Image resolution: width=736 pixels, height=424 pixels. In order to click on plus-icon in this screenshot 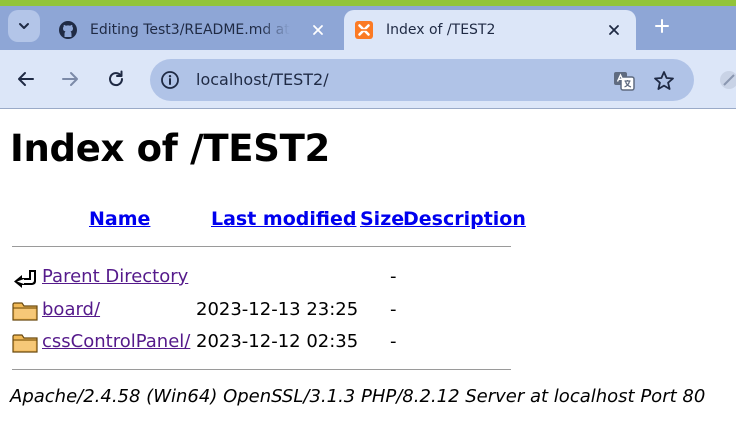, I will do `click(662, 26)`.